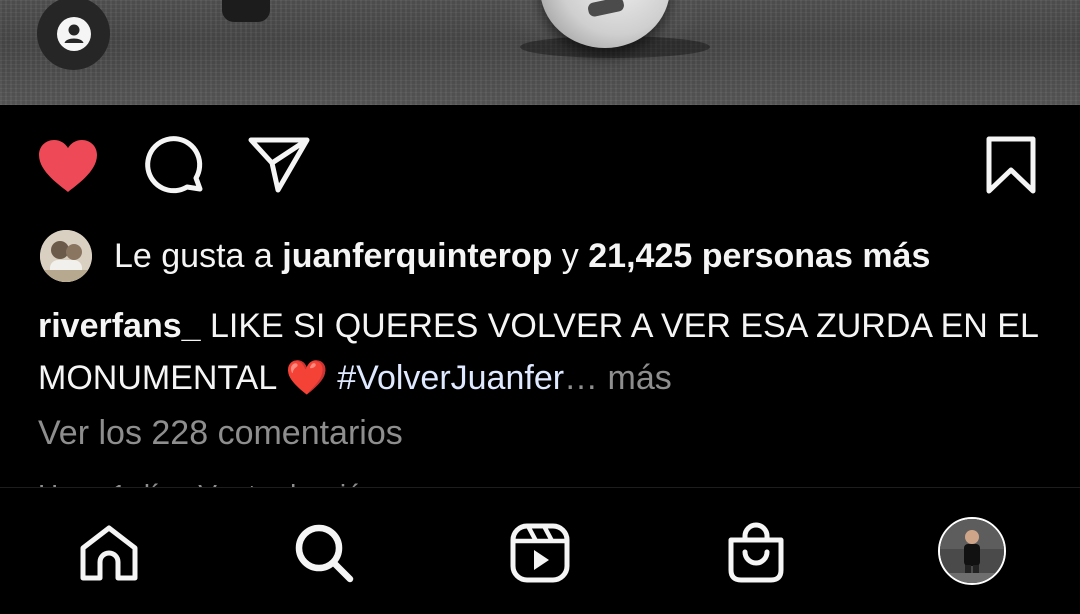 Image resolution: width=1080 pixels, height=614 pixels. What do you see at coordinates (68, 166) in the screenshot?
I see `like-heart-icon` at bounding box center [68, 166].